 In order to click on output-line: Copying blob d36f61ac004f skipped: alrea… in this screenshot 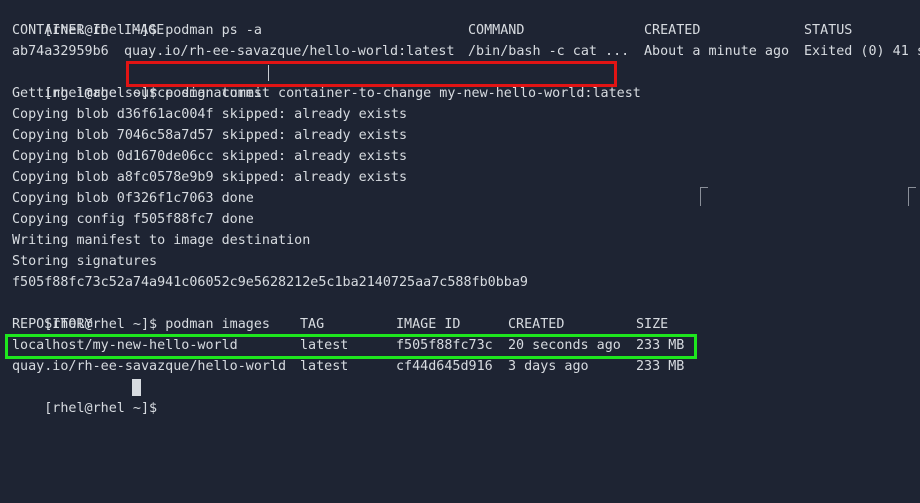, I will do `click(210, 114)`.